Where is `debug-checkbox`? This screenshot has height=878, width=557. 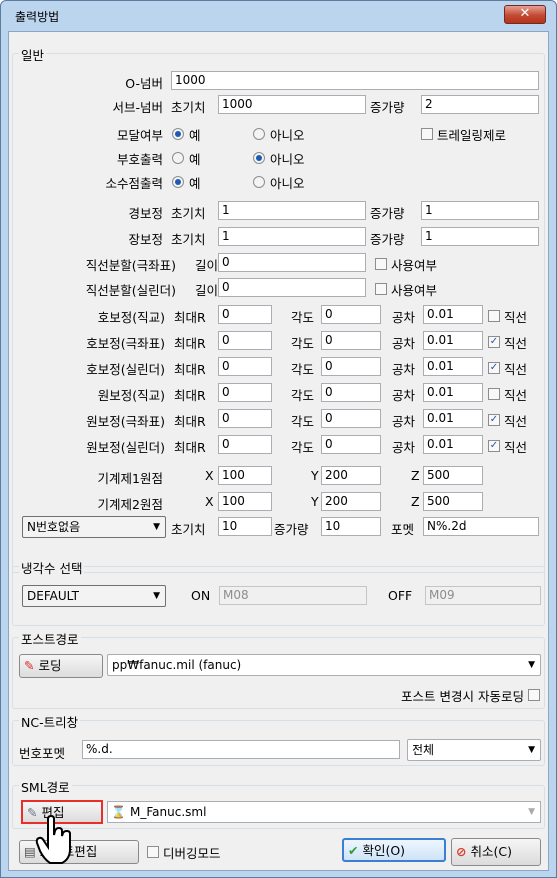
debug-checkbox is located at coordinates (153, 852).